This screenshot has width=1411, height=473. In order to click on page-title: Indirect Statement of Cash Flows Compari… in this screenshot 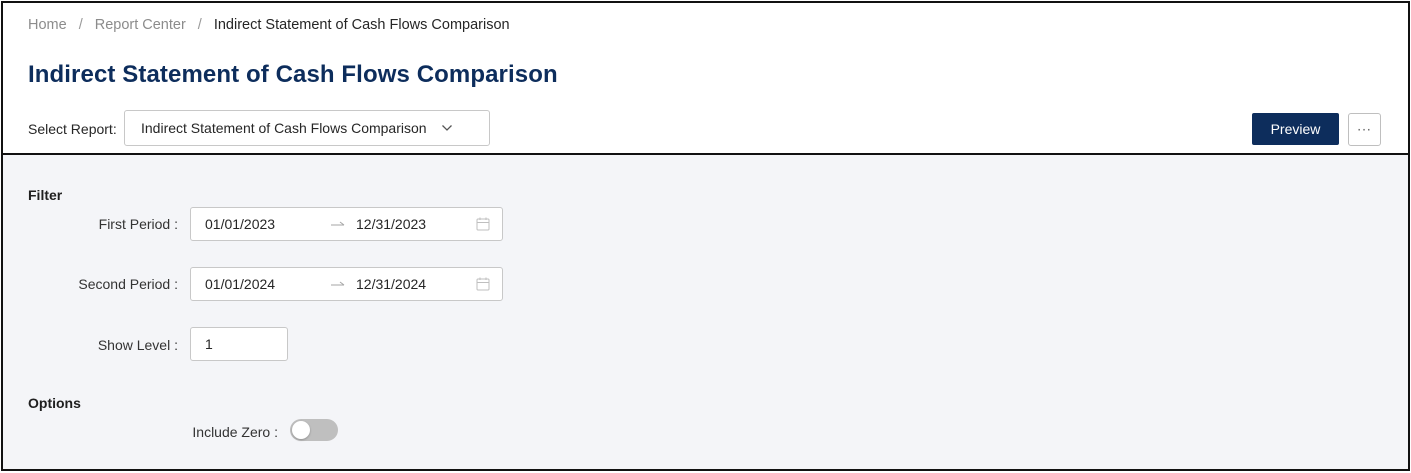, I will do `click(293, 74)`.